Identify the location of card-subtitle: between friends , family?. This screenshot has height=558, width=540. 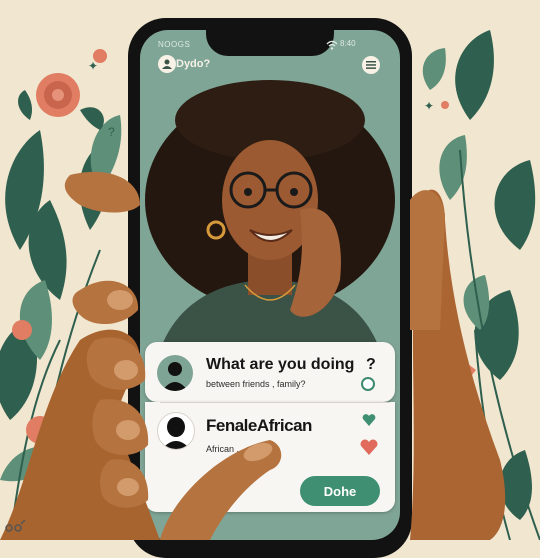
(256, 384).